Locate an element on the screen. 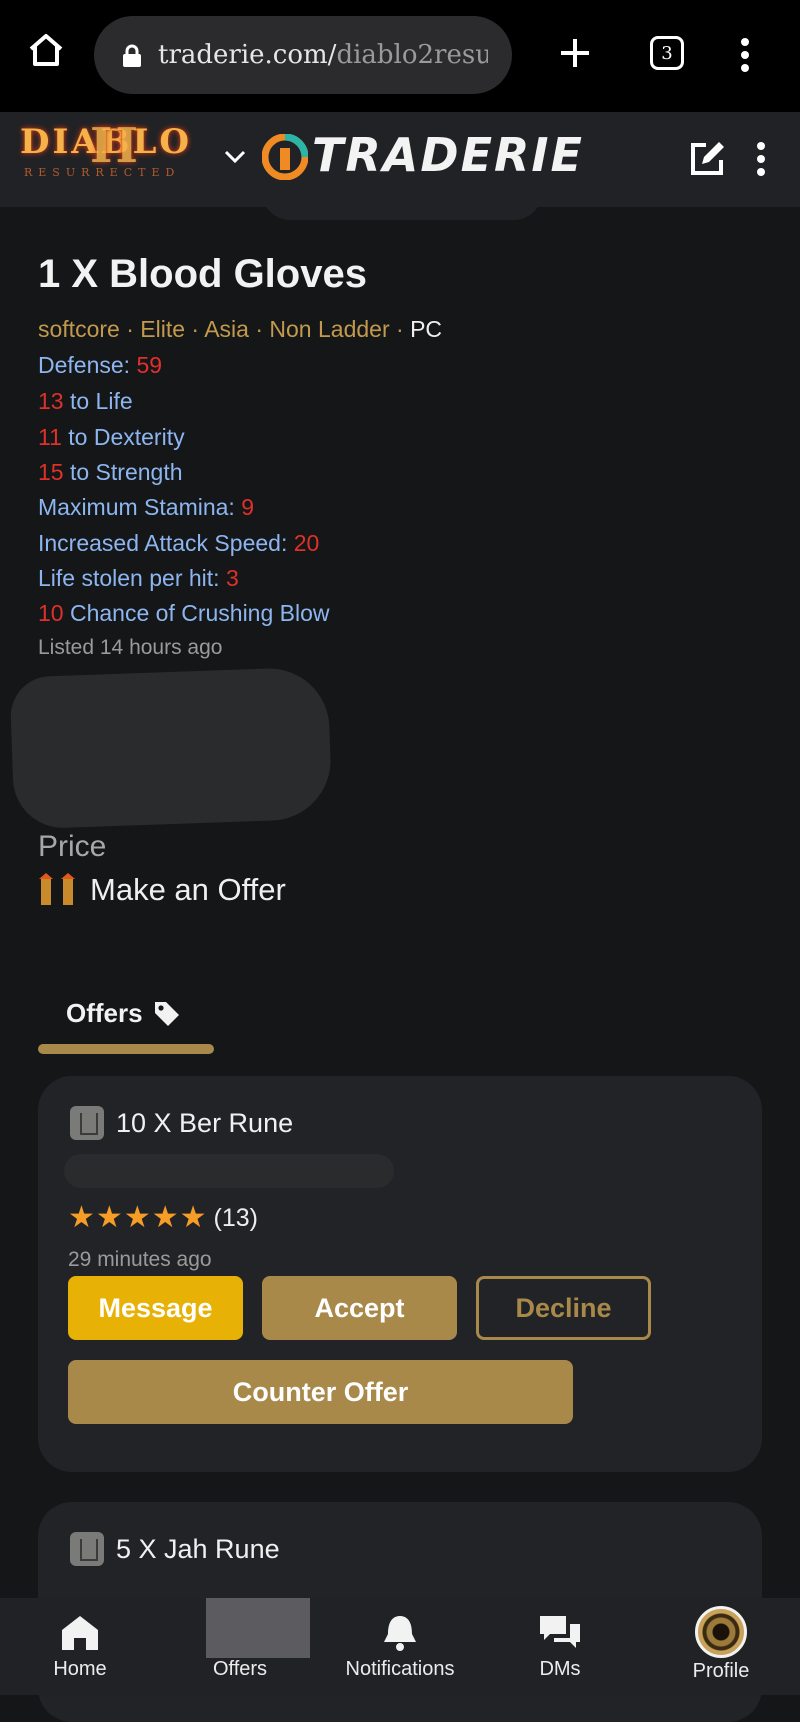 The width and height of the screenshot is (800, 1722). offers-icon is located at coordinates (240, 1632).